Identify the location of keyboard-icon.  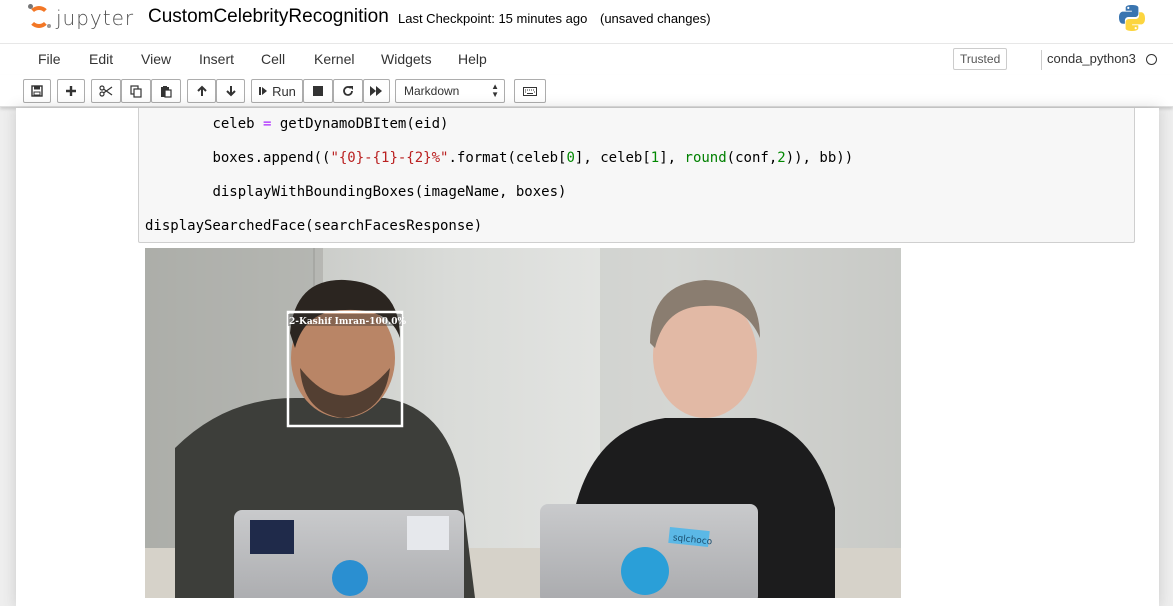
(530, 91).